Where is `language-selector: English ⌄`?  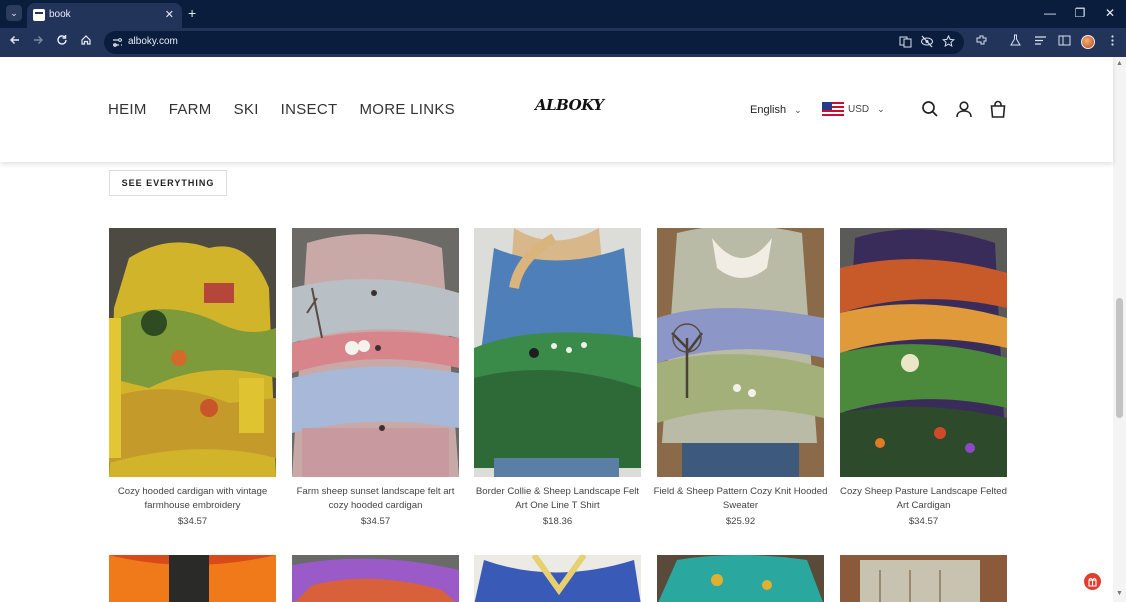 language-selector: English ⌄ is located at coordinates (776, 110).